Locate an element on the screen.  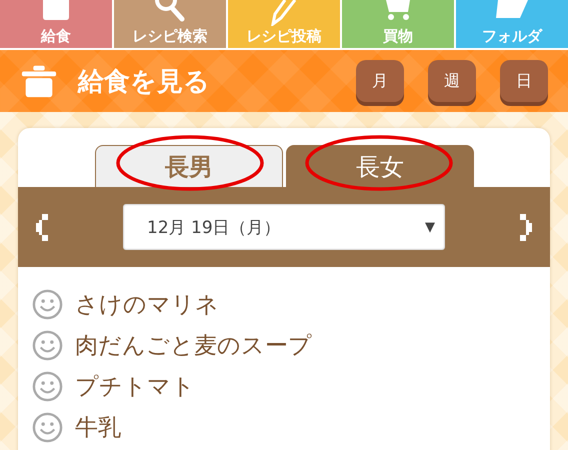
pencil-icon is located at coordinates (284, 13).